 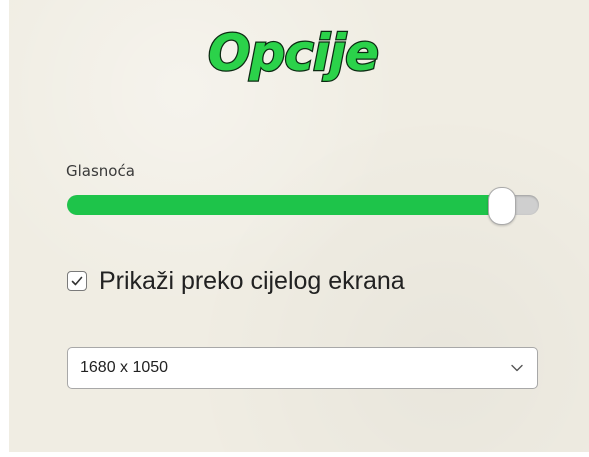 I want to click on volume-label: Glasnoća, so click(x=100, y=171).